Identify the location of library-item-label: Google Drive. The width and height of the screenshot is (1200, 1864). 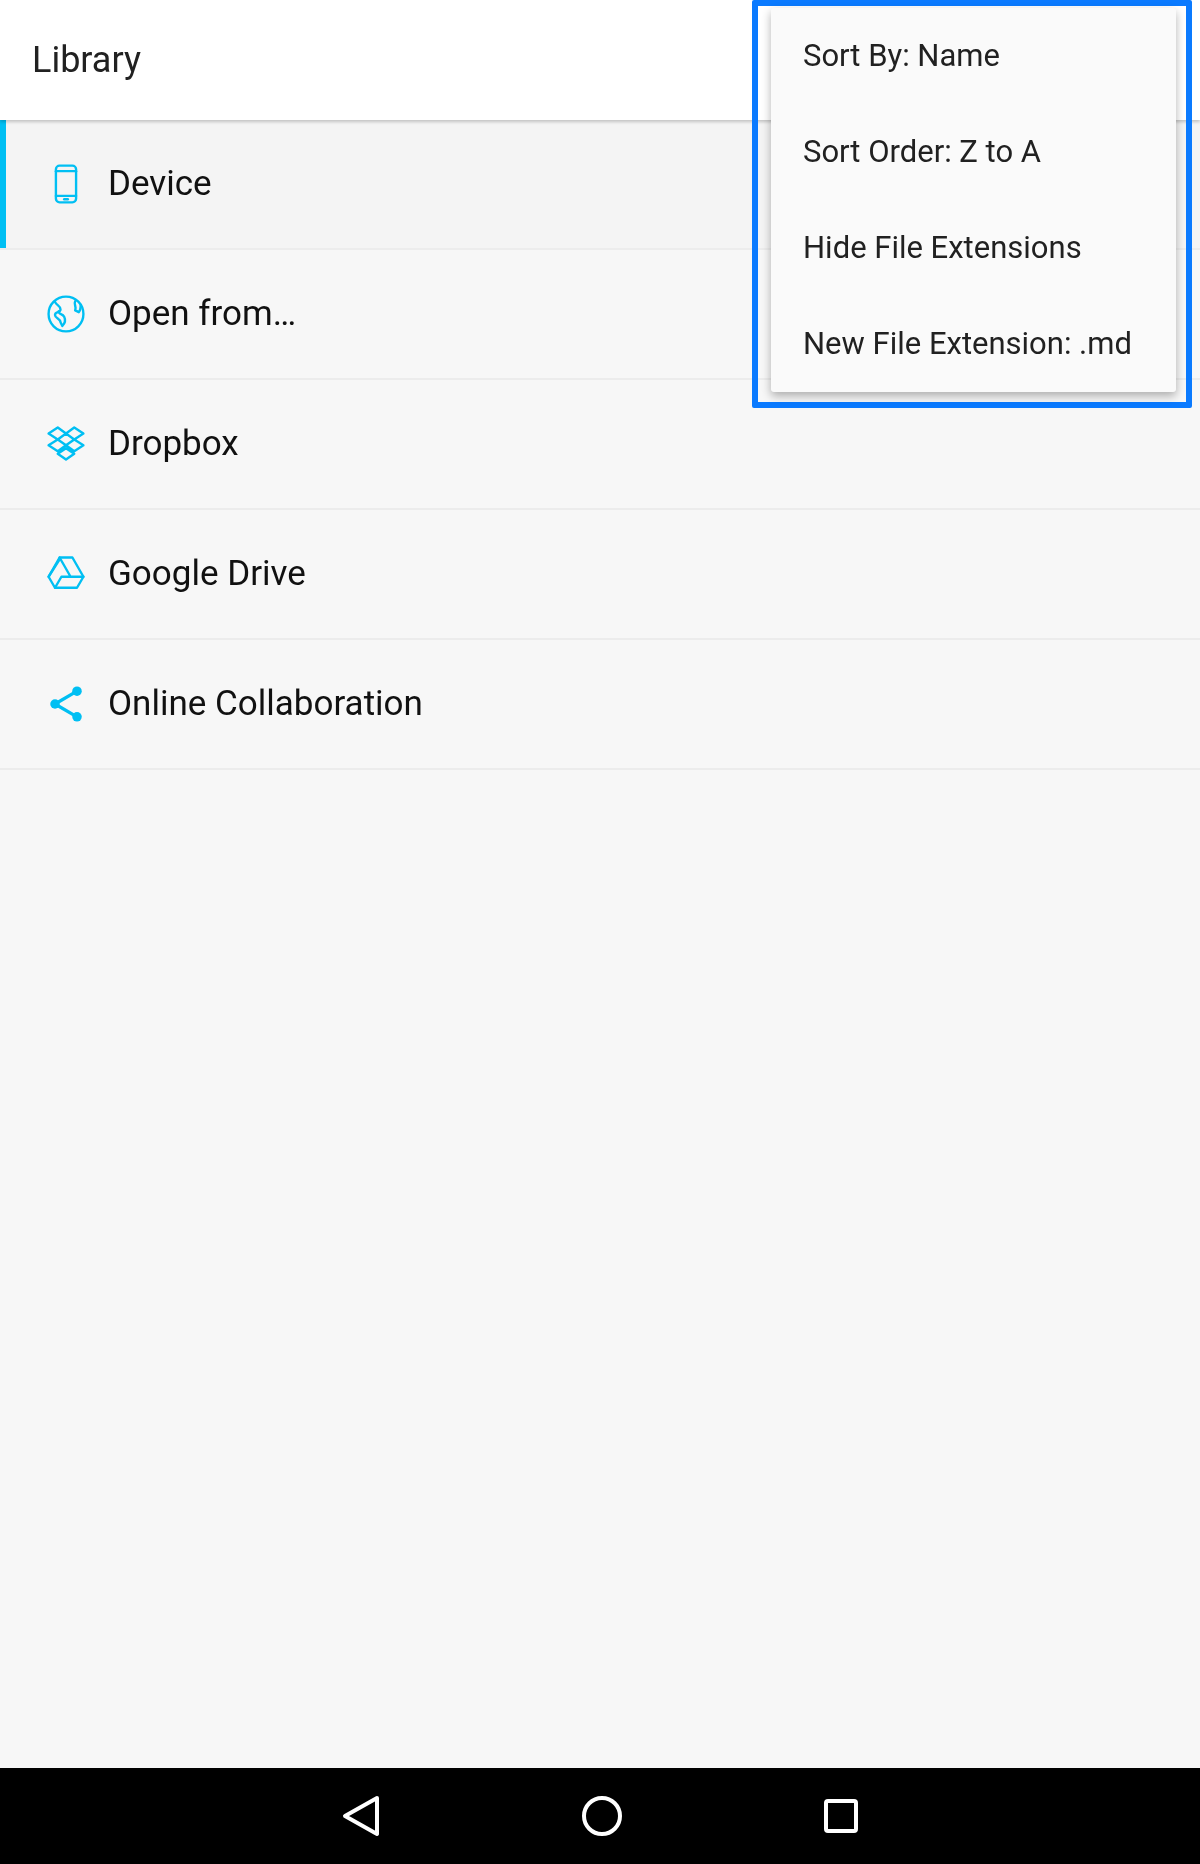
(207, 573).